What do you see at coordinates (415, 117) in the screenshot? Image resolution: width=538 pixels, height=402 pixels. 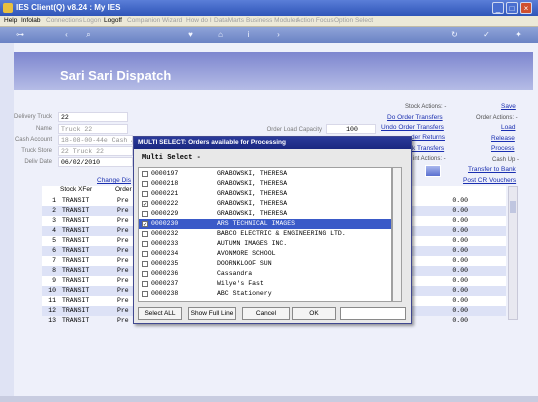 I see `do-order-transfers-link: Do Order Transfers` at bounding box center [415, 117].